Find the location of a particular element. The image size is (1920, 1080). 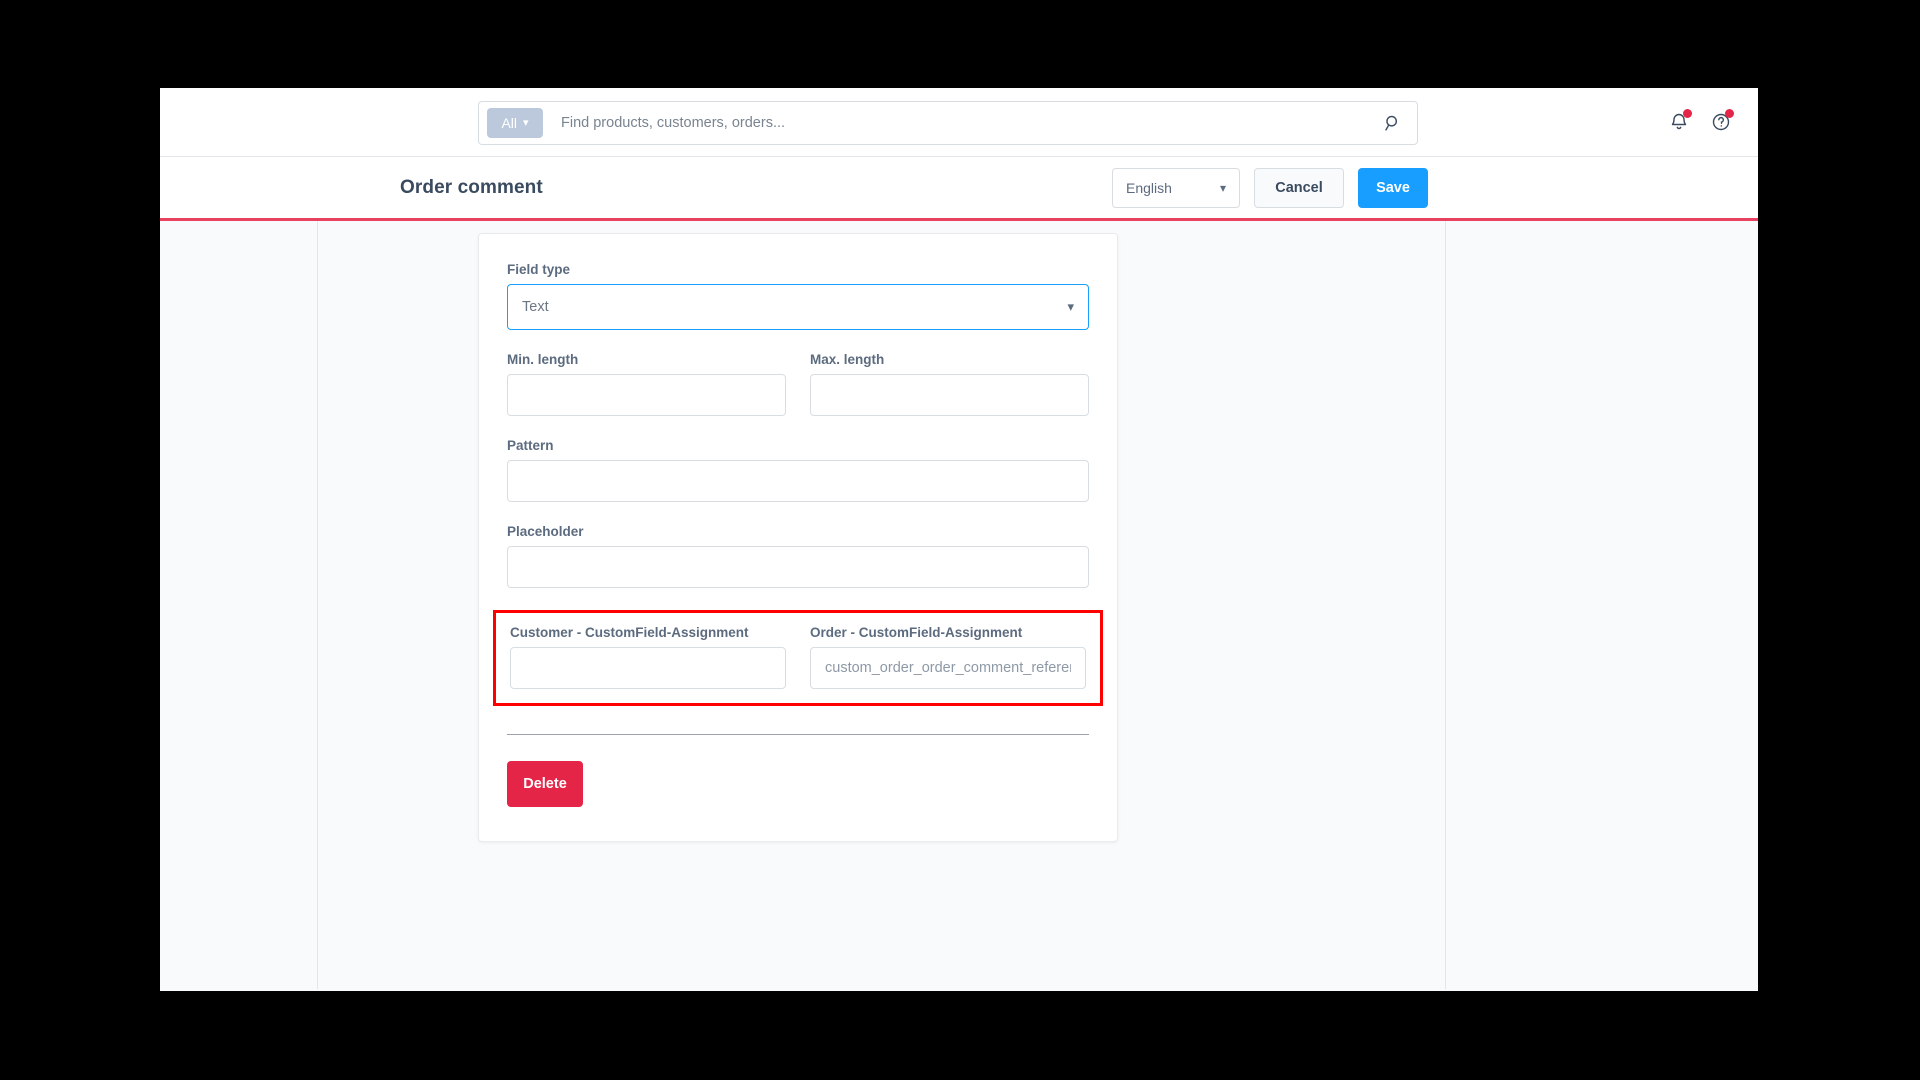

min-length-label: Min. length is located at coordinates (543, 359).